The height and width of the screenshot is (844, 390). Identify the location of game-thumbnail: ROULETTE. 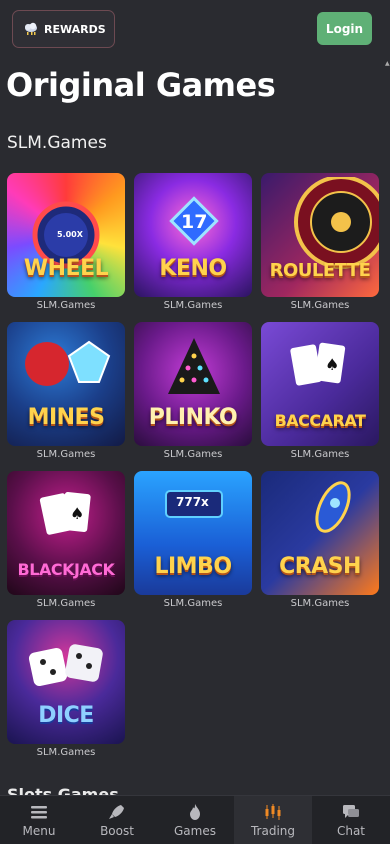
(320, 235).